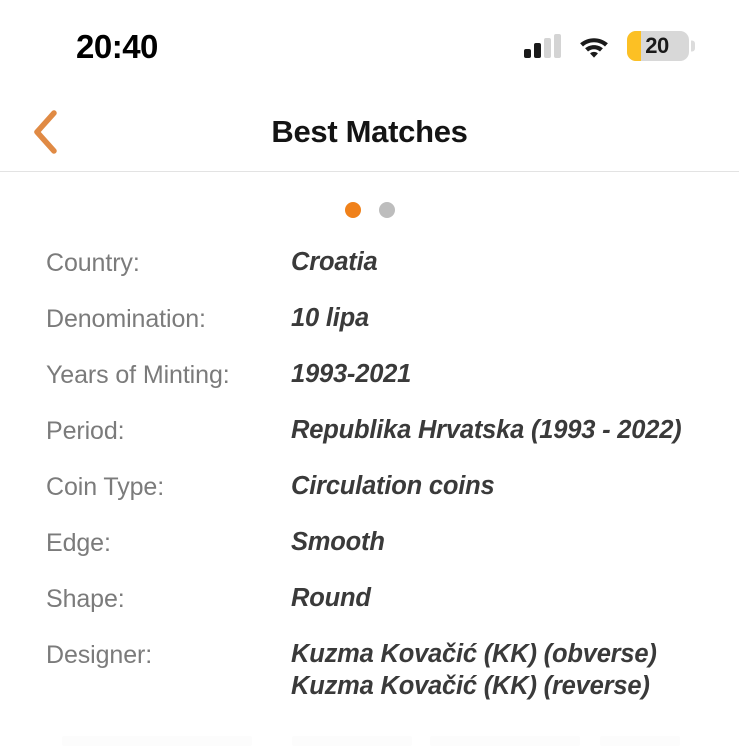 Image resolution: width=739 pixels, height=750 pixels. I want to click on page-title: Best Matches, so click(369, 131).